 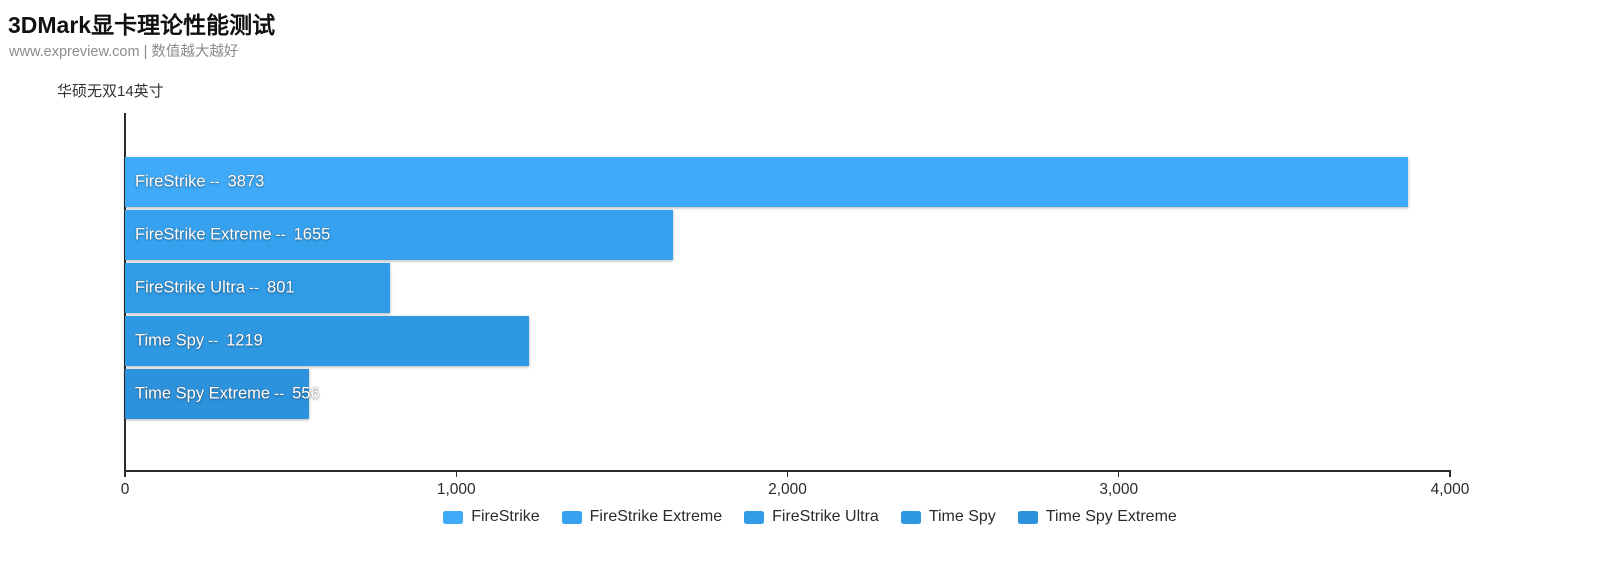 I want to click on page-title: 3DMark显卡理论性能测试, so click(x=142, y=25).